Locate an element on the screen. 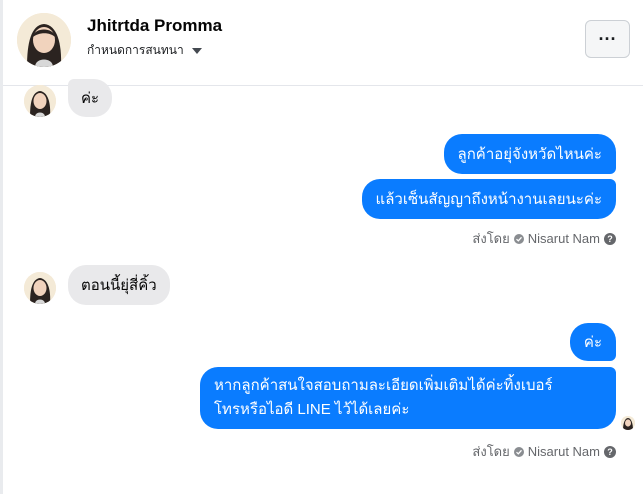 Image resolution: width=643 pixels, height=494 pixels. contact-name: Jhitrtda Promma is located at coordinates (154, 26).